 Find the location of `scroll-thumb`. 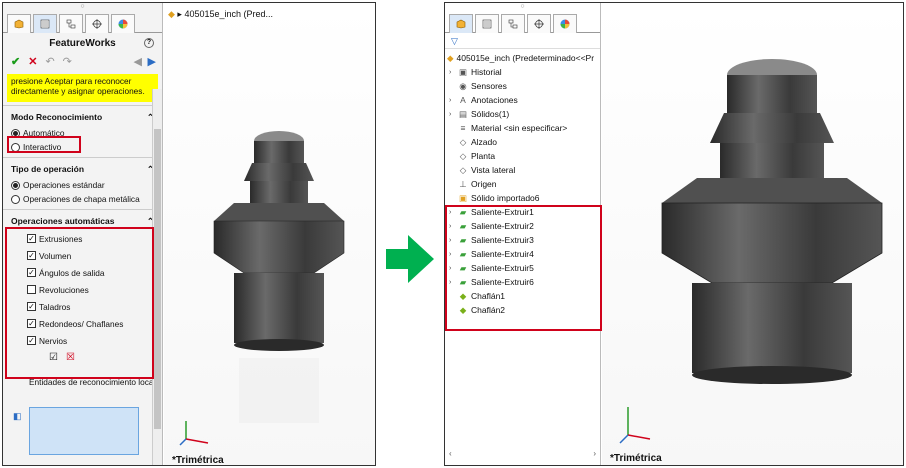

scroll-thumb is located at coordinates (157, 279).